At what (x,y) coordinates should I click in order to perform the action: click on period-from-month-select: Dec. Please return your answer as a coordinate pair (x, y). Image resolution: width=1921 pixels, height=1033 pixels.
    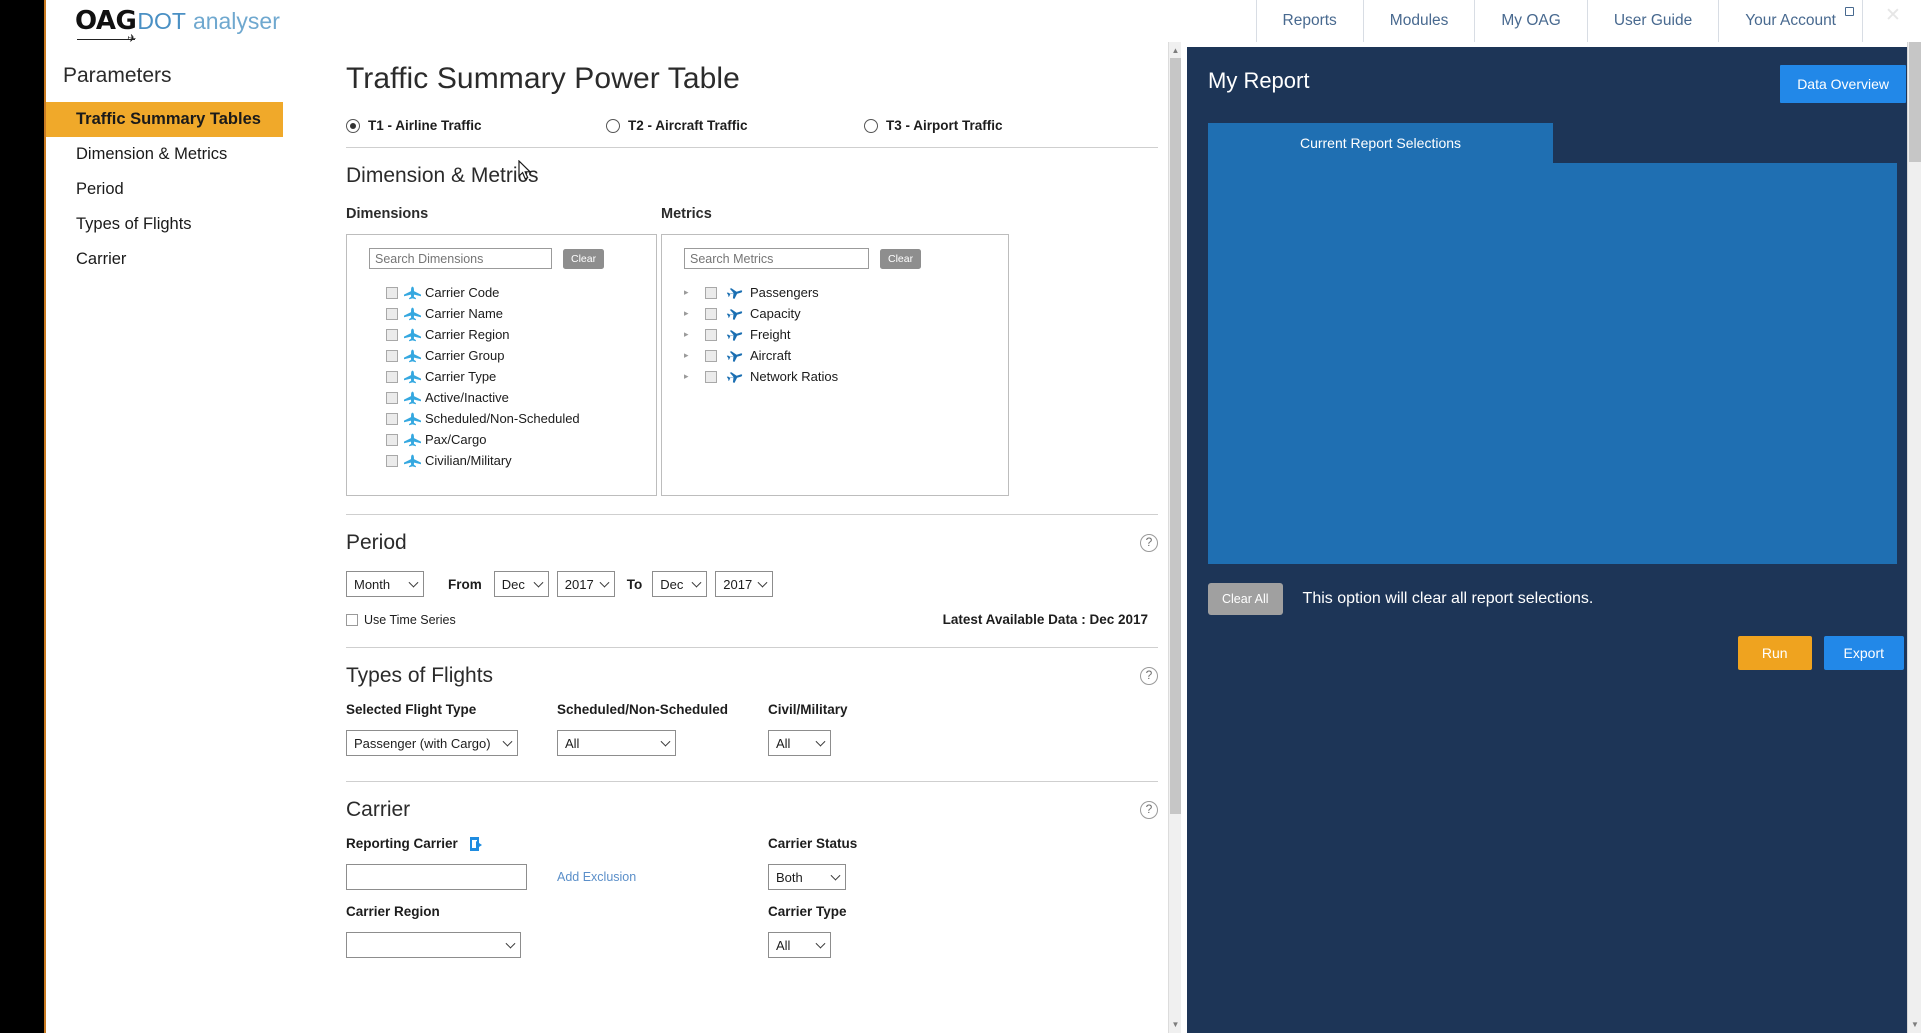
    Looking at the image, I should click on (521, 584).